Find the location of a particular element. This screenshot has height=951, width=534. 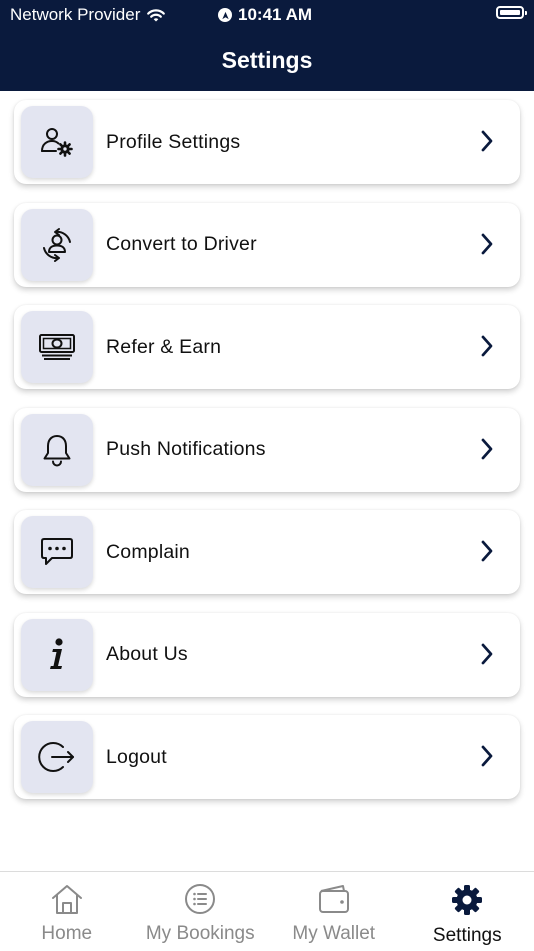

settings-item-label: Logout is located at coordinates (136, 757).